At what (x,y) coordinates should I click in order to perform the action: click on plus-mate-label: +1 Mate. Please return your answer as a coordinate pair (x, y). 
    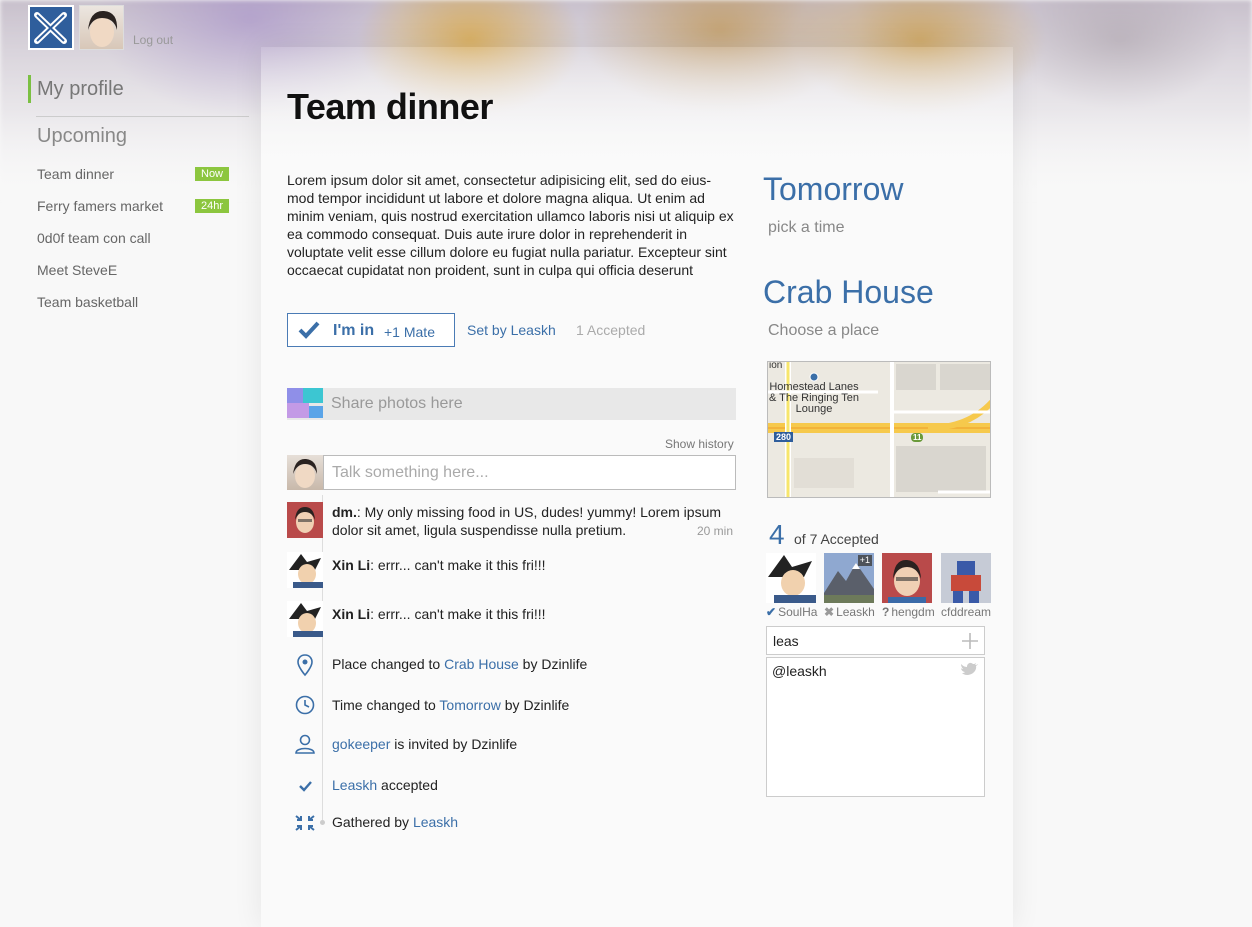
    Looking at the image, I should click on (409, 332).